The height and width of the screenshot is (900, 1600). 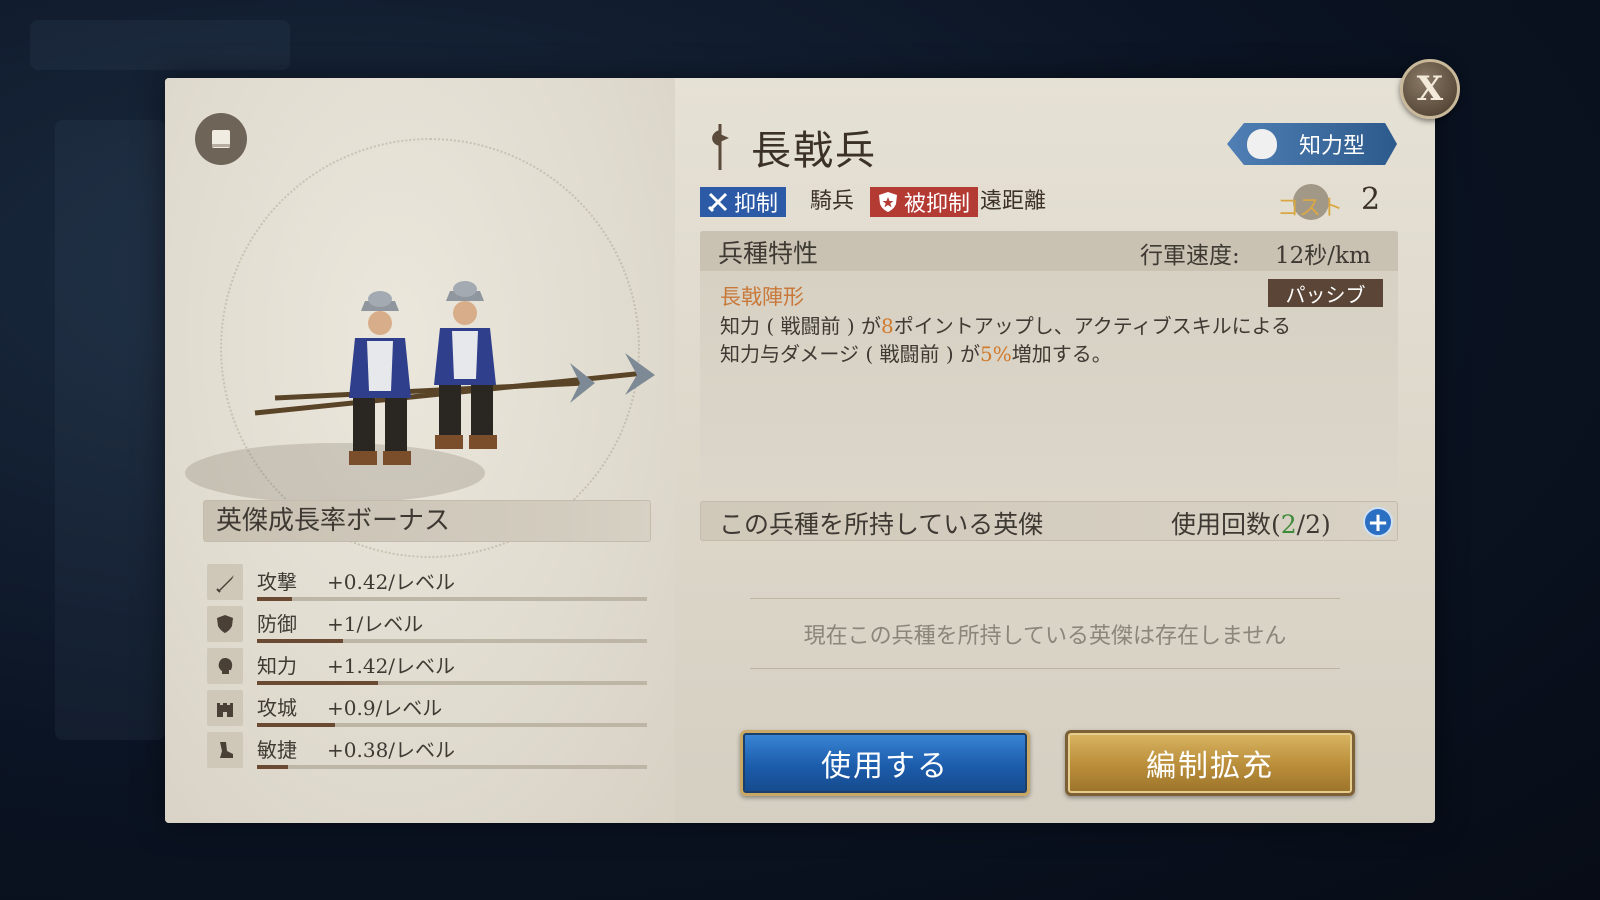 I want to click on empty-heroes-message: 現在この兵種を所持している英傑は存在しません, so click(x=1045, y=636).